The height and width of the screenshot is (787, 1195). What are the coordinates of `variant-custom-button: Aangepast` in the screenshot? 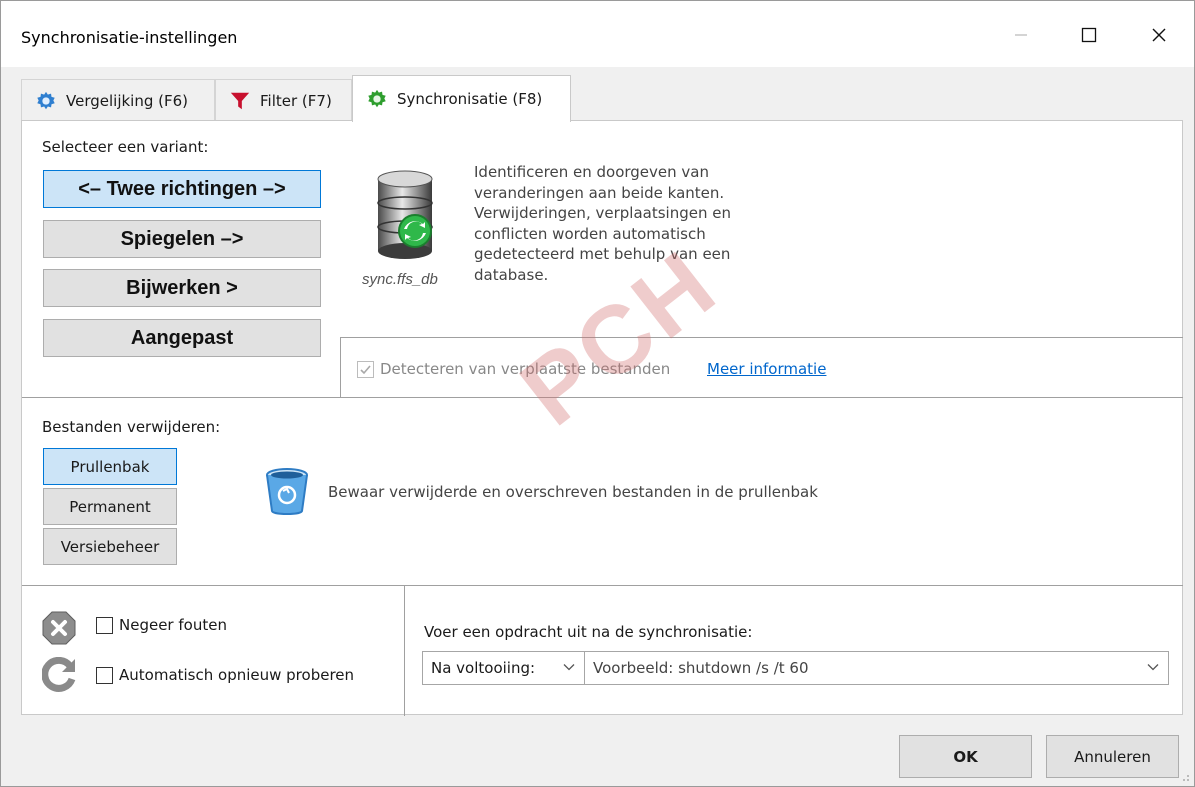 It's located at (182, 338).